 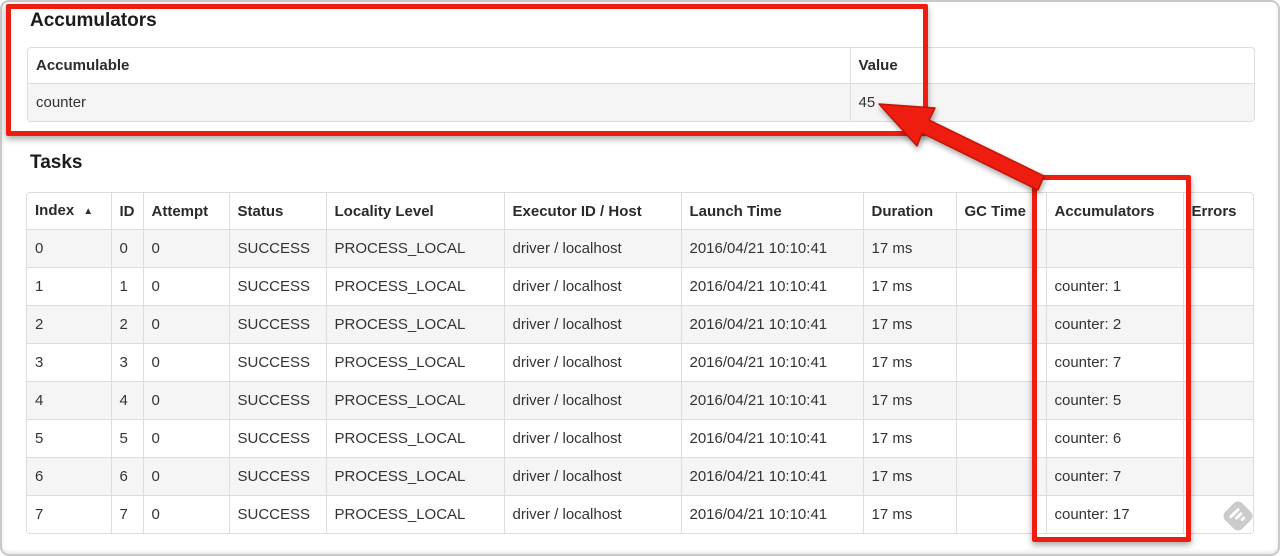 I want to click on column-header-accumulators: Accumulators, so click(x=1114, y=211).